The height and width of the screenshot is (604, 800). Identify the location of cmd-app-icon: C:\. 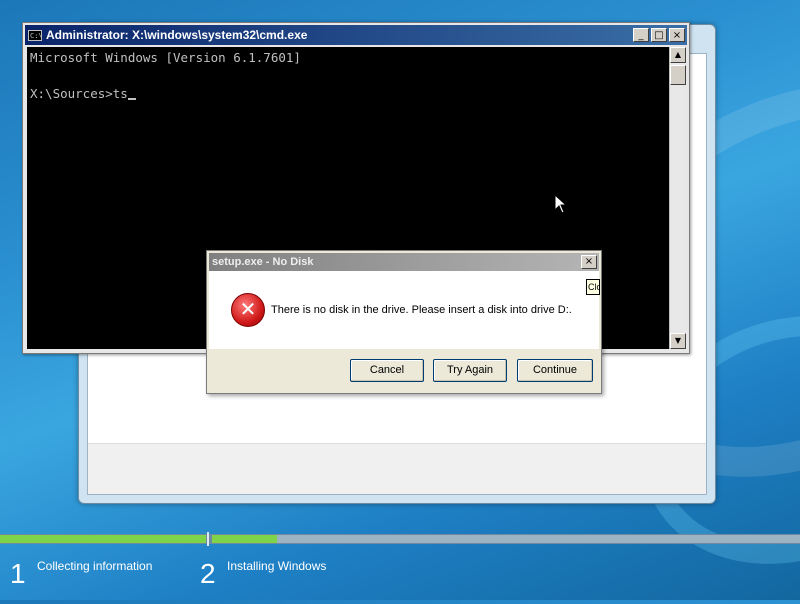
(35, 35).